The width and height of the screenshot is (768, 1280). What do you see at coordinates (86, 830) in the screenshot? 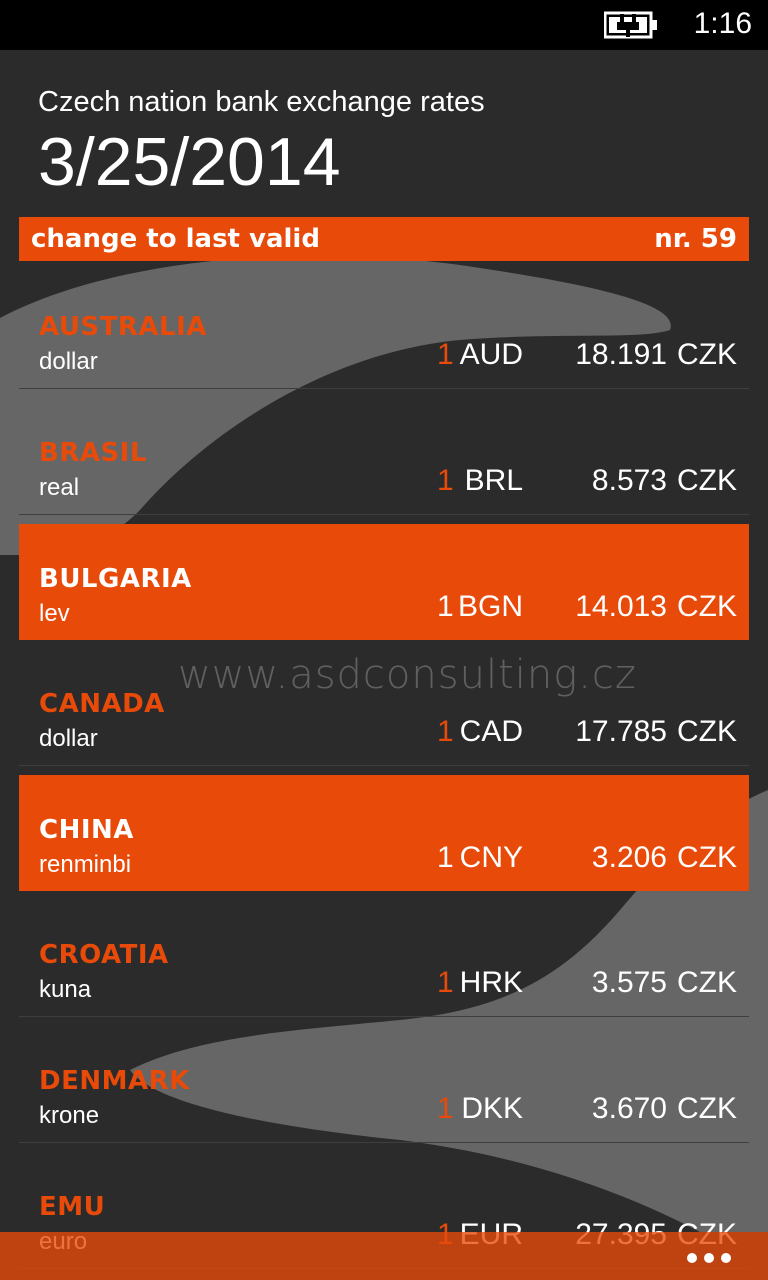
I see `country-name: CHINA` at bounding box center [86, 830].